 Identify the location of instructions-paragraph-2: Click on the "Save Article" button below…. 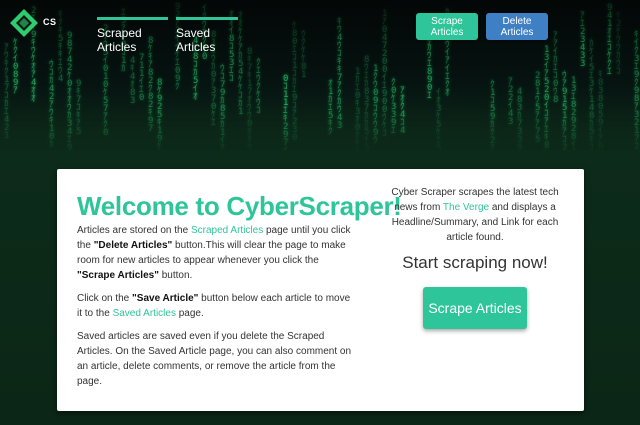
(214, 306).